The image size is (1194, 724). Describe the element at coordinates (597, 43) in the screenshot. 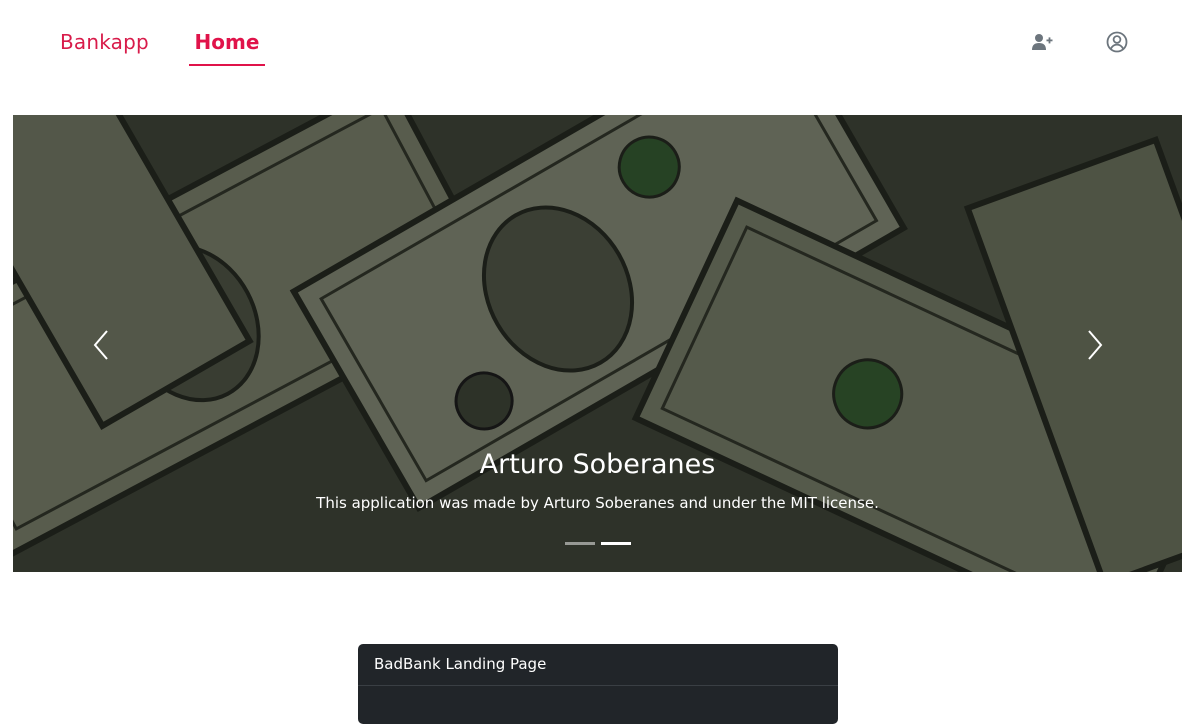

I see `navbar: Bankapp Home` at that location.